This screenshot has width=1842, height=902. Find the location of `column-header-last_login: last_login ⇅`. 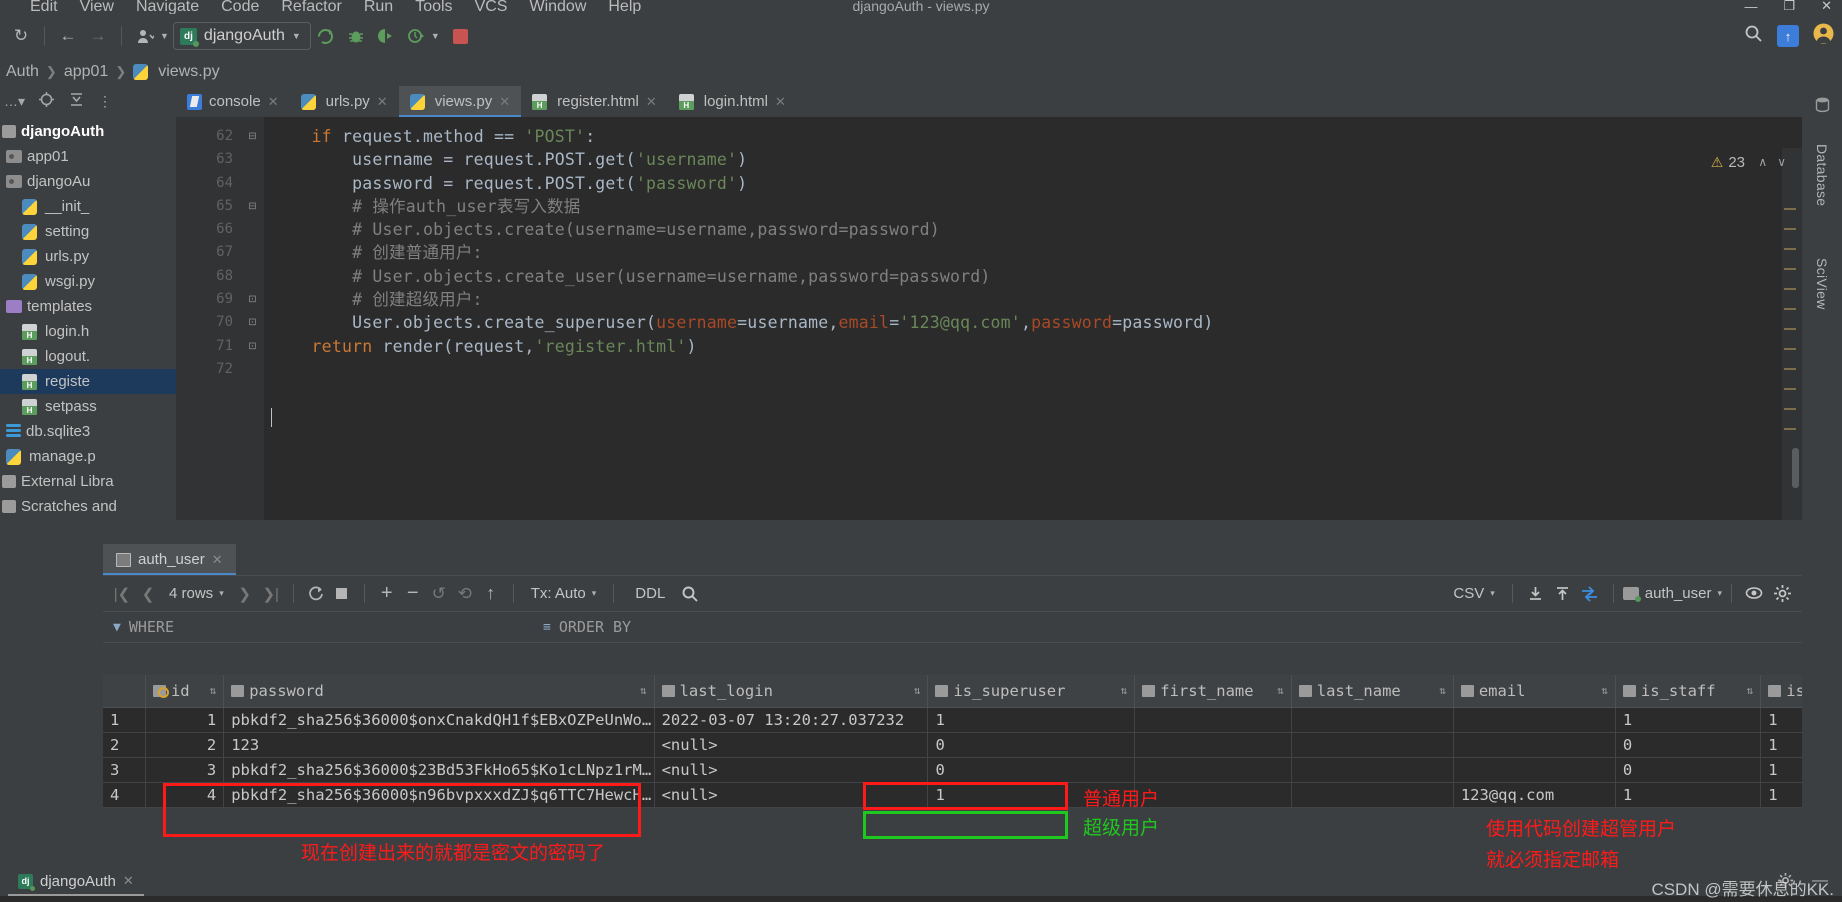

column-header-last_login: last_login ⇅ is located at coordinates (791, 691).